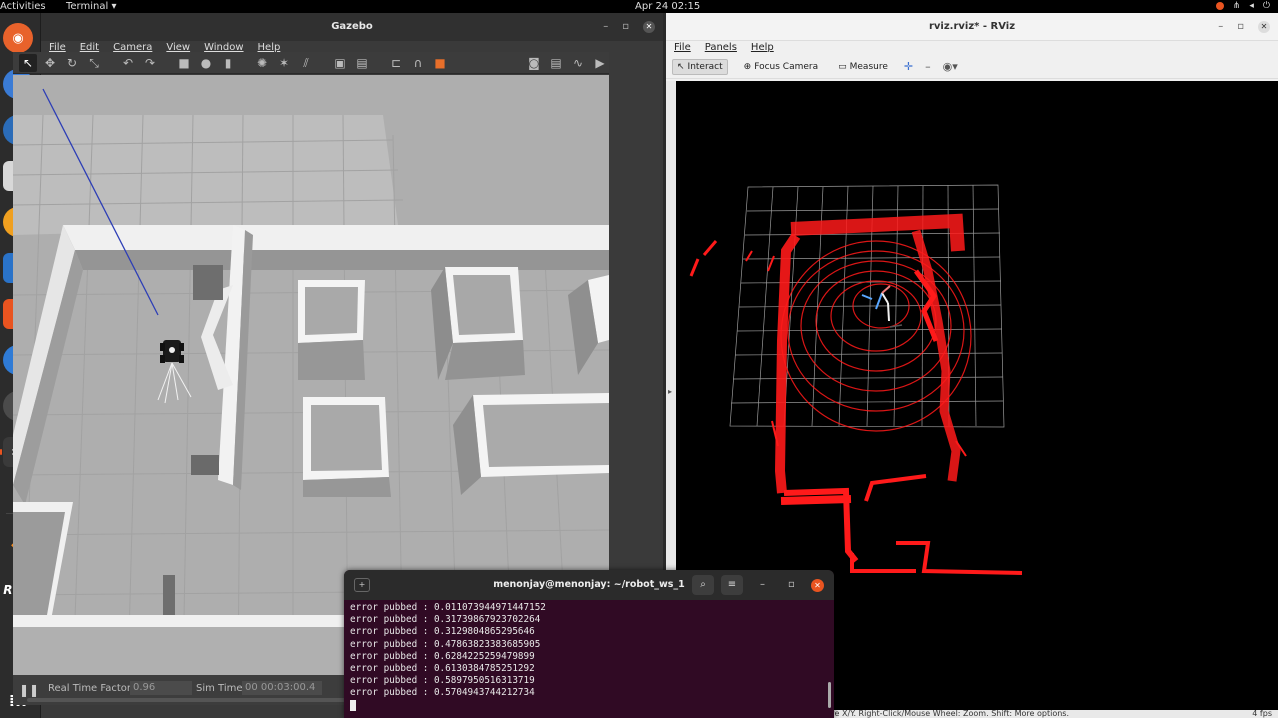 The width and height of the screenshot is (1278, 718). I want to click on undo-icon: ↶, so click(128, 63).